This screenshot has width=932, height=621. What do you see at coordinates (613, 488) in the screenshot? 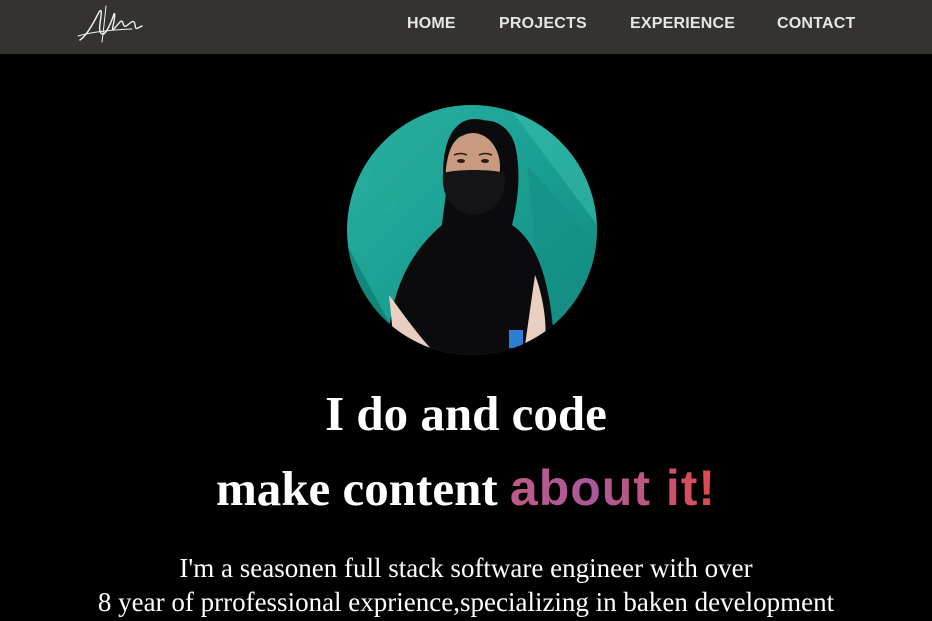
I see `hero-headline-highlight: about it!` at bounding box center [613, 488].